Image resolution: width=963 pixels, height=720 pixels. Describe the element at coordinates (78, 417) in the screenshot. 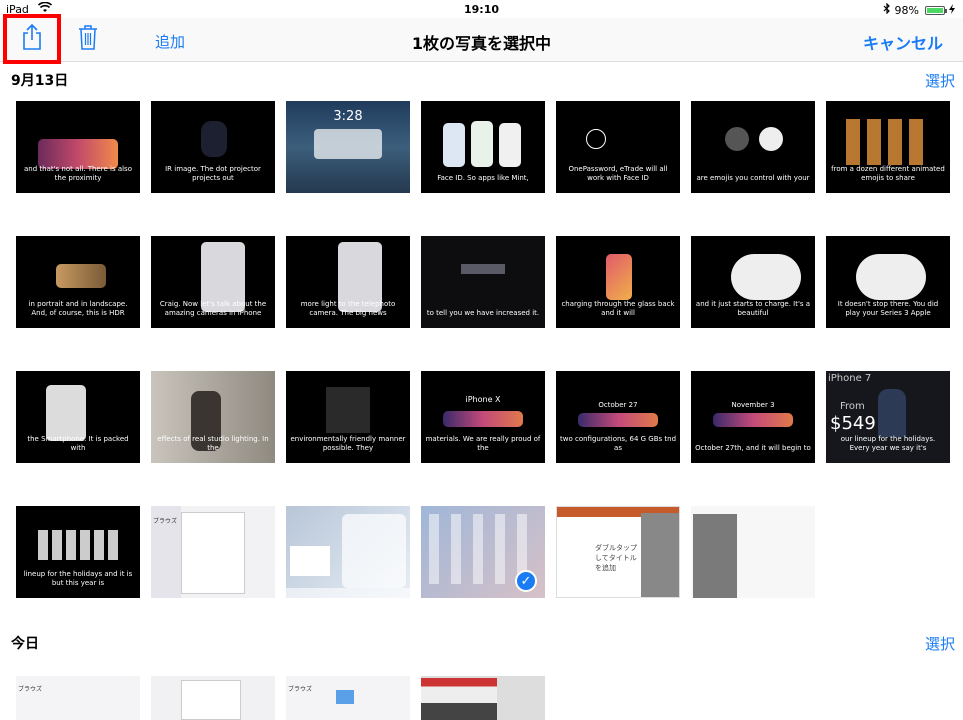

I see `photo-thumbnail: the Smartphone. It is packed with` at that location.